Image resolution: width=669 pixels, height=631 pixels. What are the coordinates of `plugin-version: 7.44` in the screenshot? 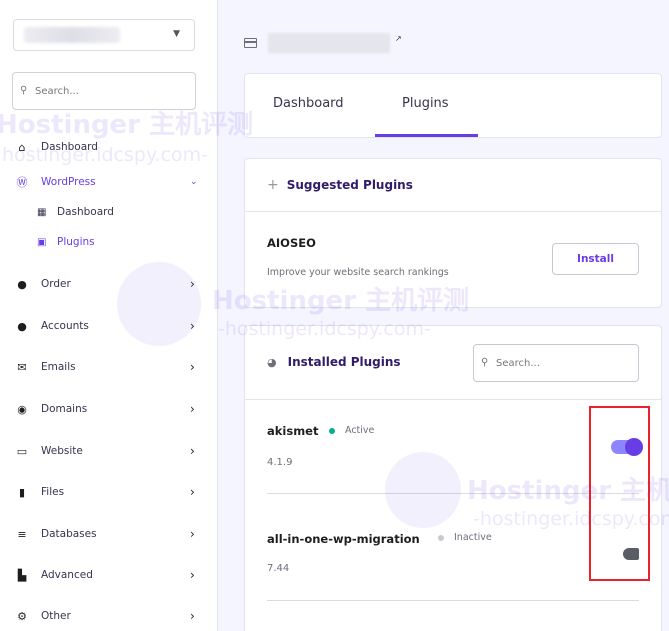 It's located at (278, 568).